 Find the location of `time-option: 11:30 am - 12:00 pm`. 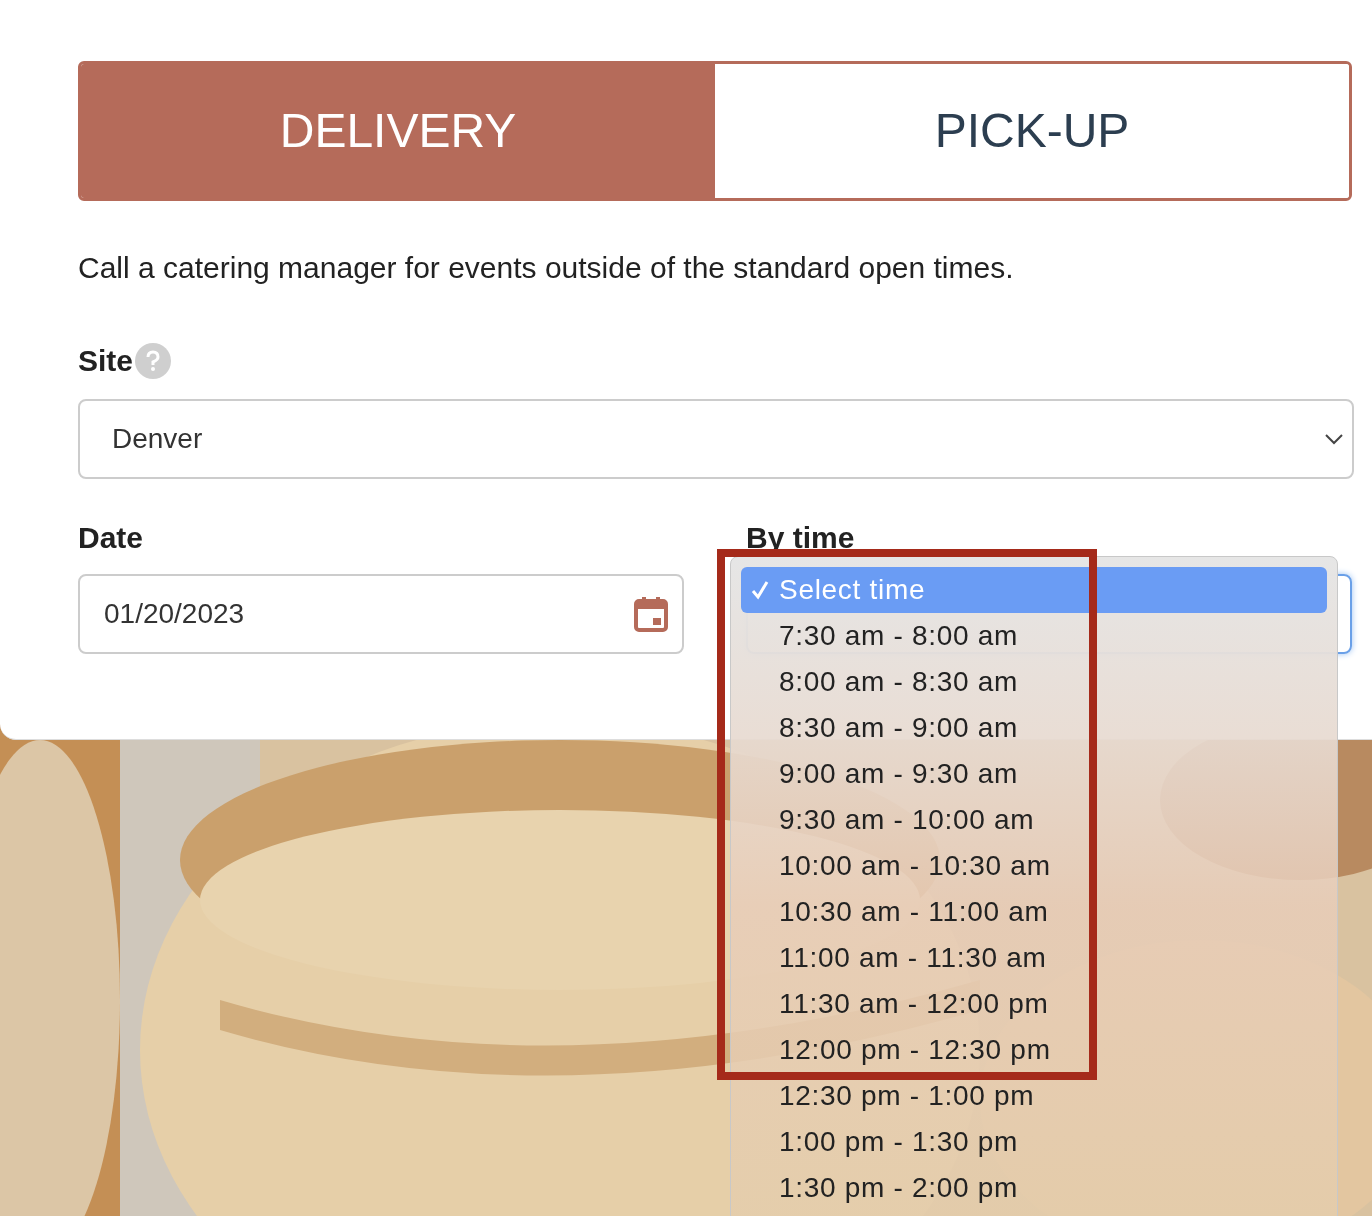

time-option: 11:30 am - 12:00 pm is located at coordinates (914, 1004).